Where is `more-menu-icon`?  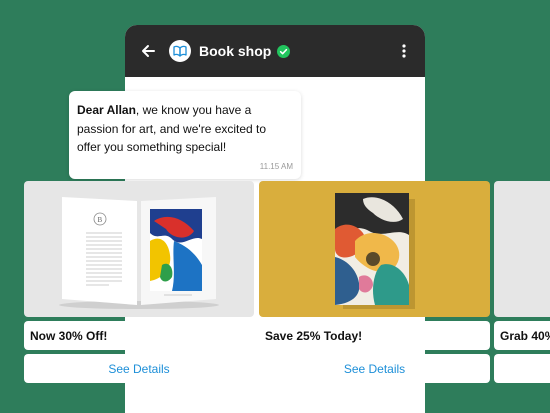 more-menu-icon is located at coordinates (404, 51).